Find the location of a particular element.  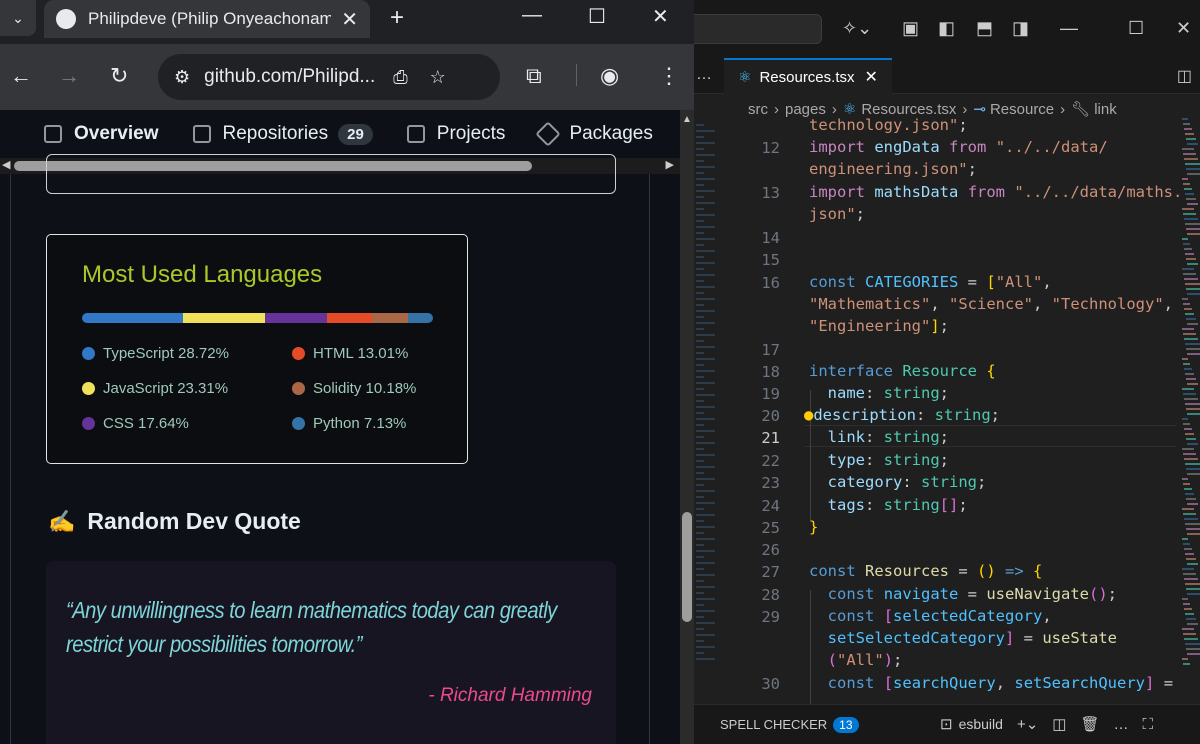

code-line: json"; is located at coordinates (837, 214).